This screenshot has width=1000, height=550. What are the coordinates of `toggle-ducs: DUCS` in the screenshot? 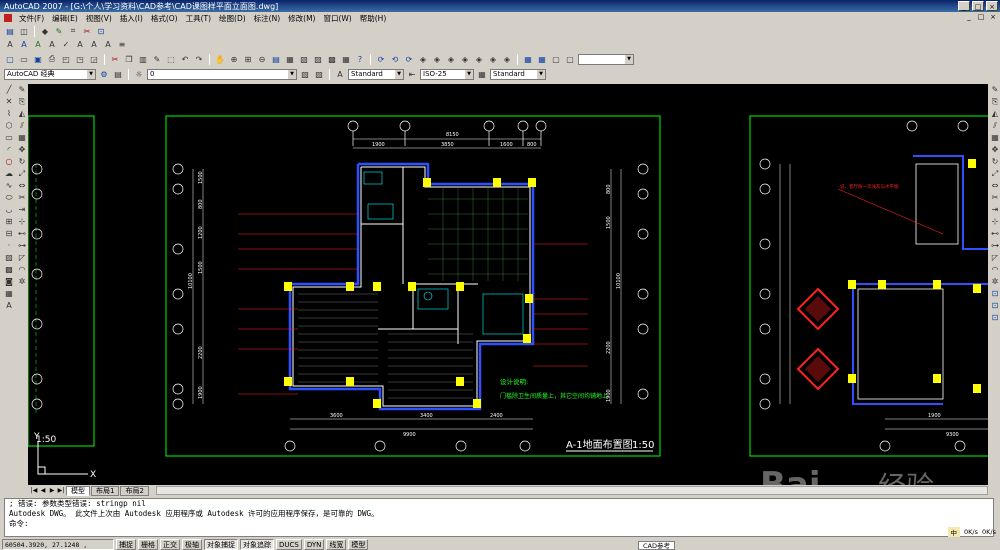 It's located at (289, 544).